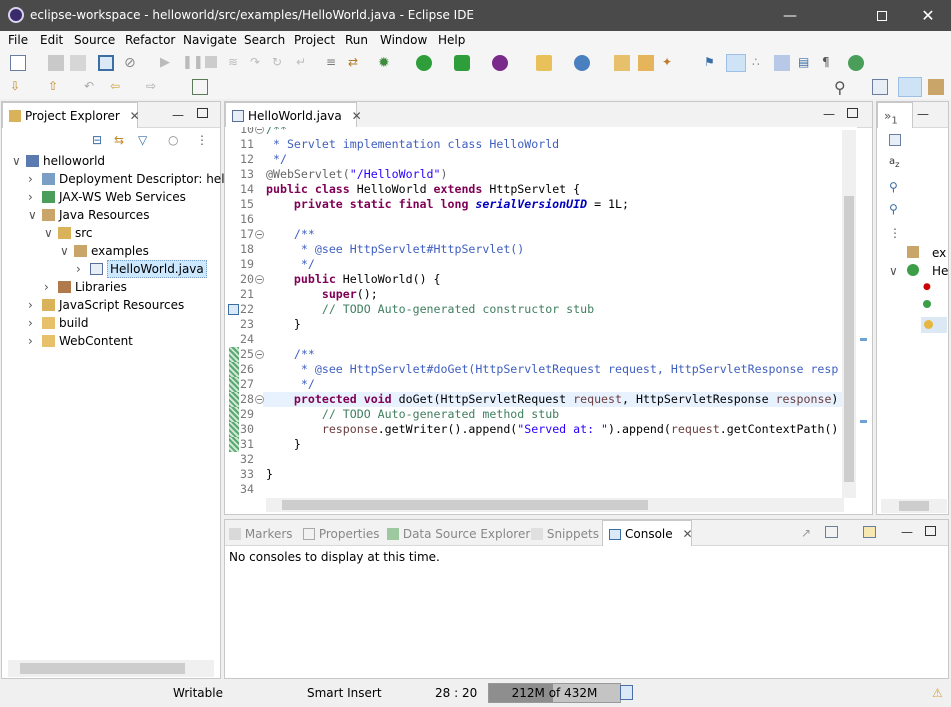  Describe the element at coordinates (928, 15) in the screenshot. I see `close-window-button: ✕` at that location.